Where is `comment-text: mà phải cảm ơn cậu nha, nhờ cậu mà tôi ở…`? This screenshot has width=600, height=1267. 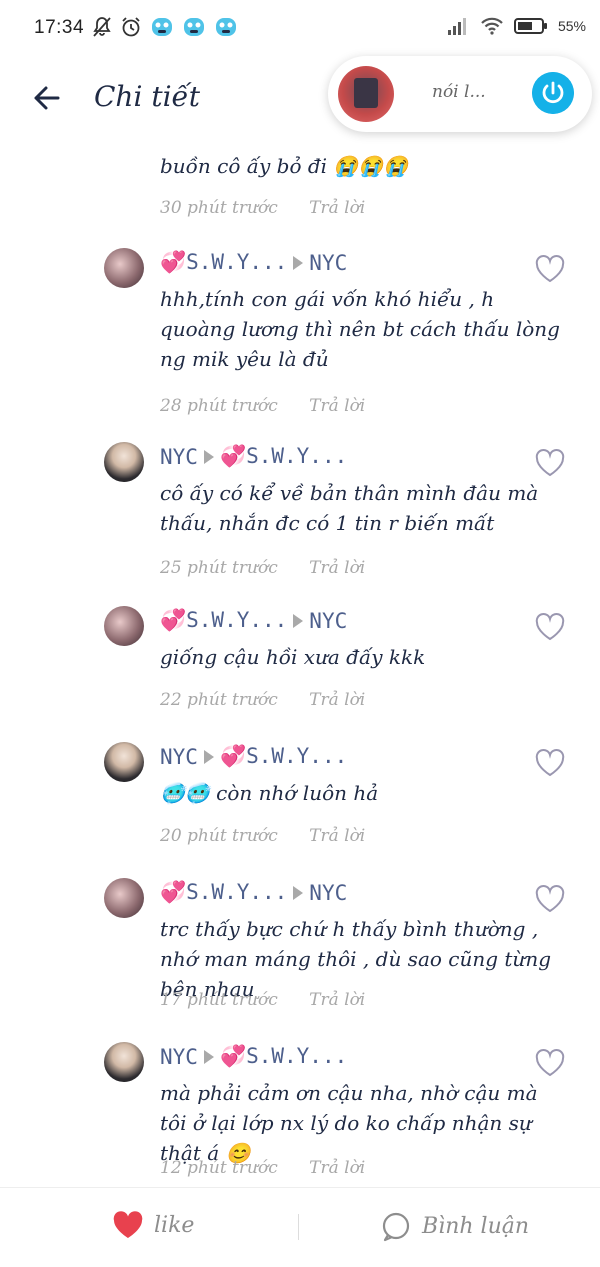 comment-text: mà phải cảm ơn cậu nha, nhờ cậu mà tôi ở… is located at coordinates (349, 1123).